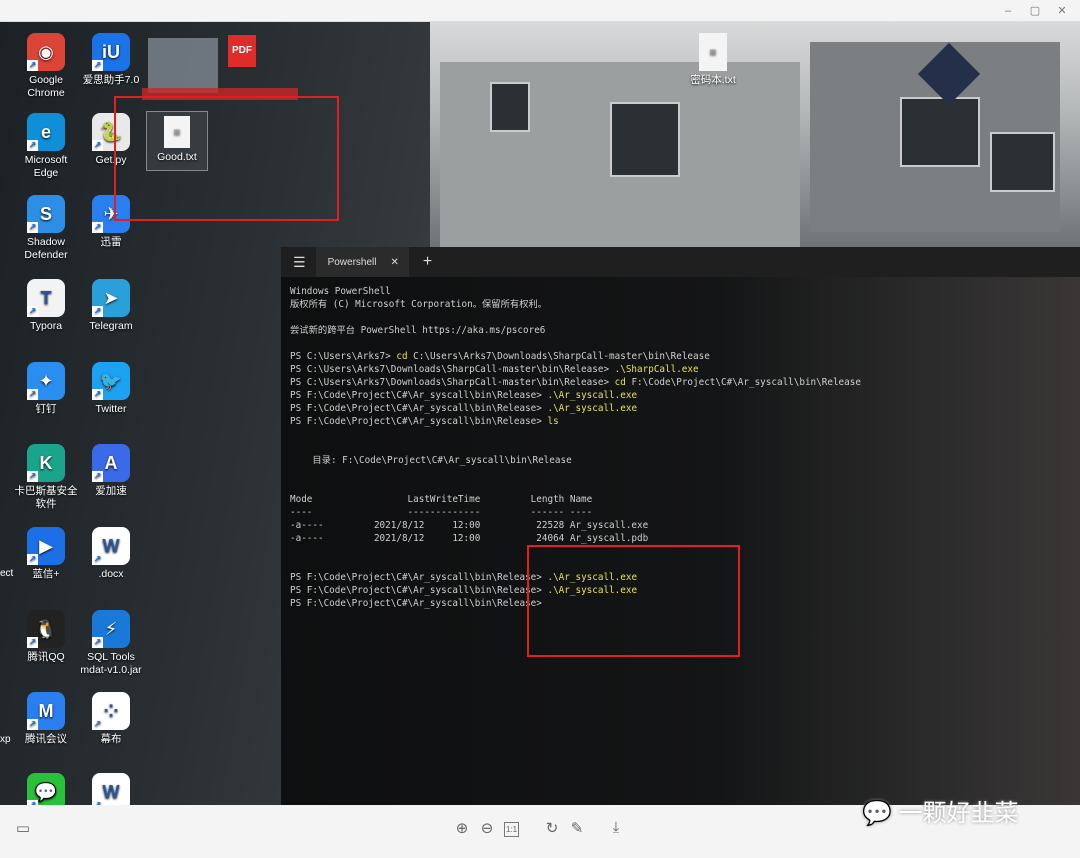  I want to click on edit-icon: ✎, so click(577, 828).